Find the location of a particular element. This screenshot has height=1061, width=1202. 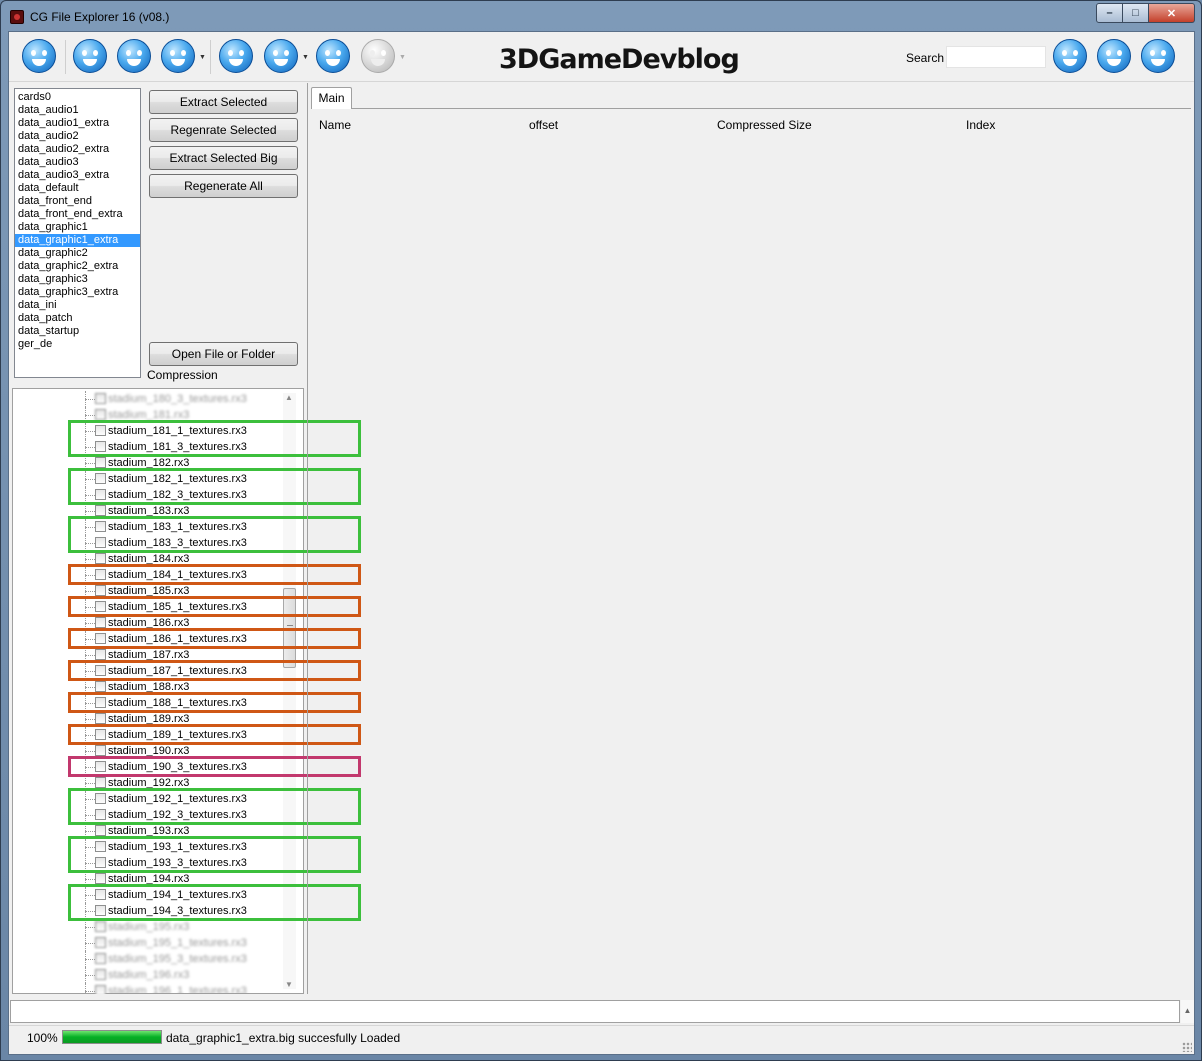

panel-splitter is located at coordinates (307, 538).